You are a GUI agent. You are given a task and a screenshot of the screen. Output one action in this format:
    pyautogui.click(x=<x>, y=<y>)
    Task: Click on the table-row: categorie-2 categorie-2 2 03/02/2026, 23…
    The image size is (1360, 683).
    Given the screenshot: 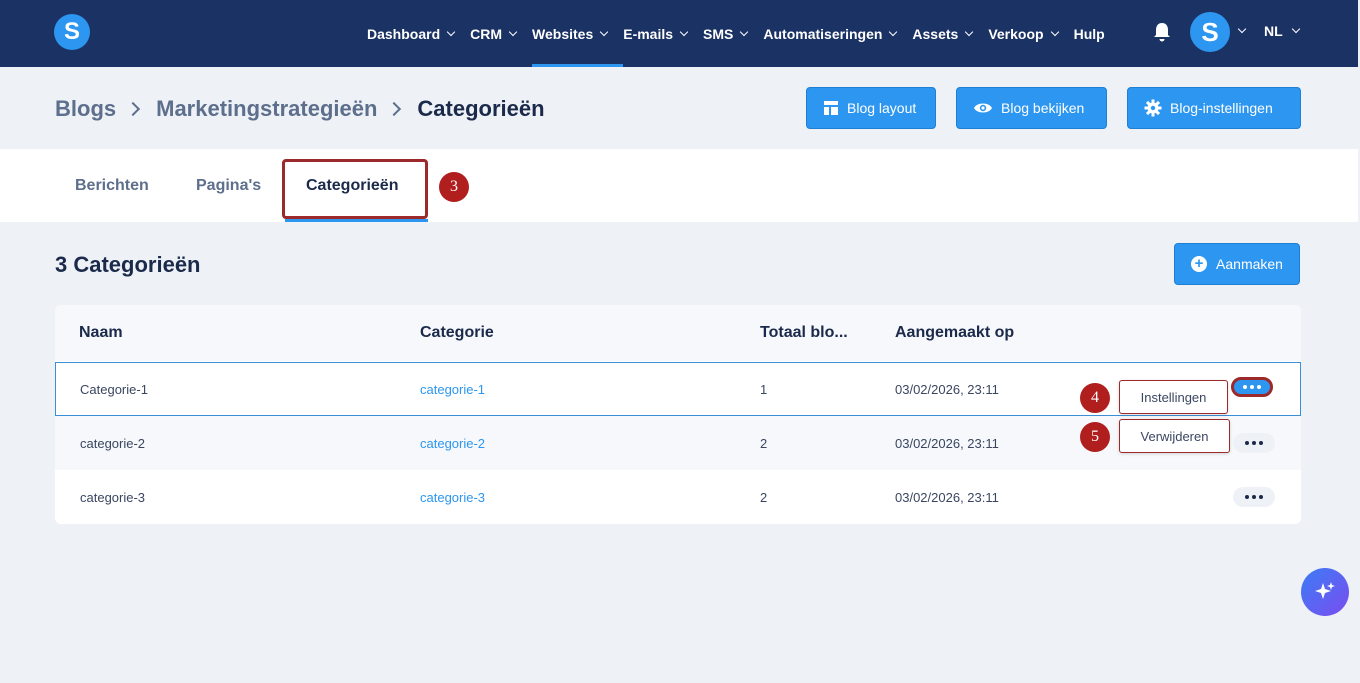 What is the action you would take?
    pyautogui.click(x=678, y=443)
    